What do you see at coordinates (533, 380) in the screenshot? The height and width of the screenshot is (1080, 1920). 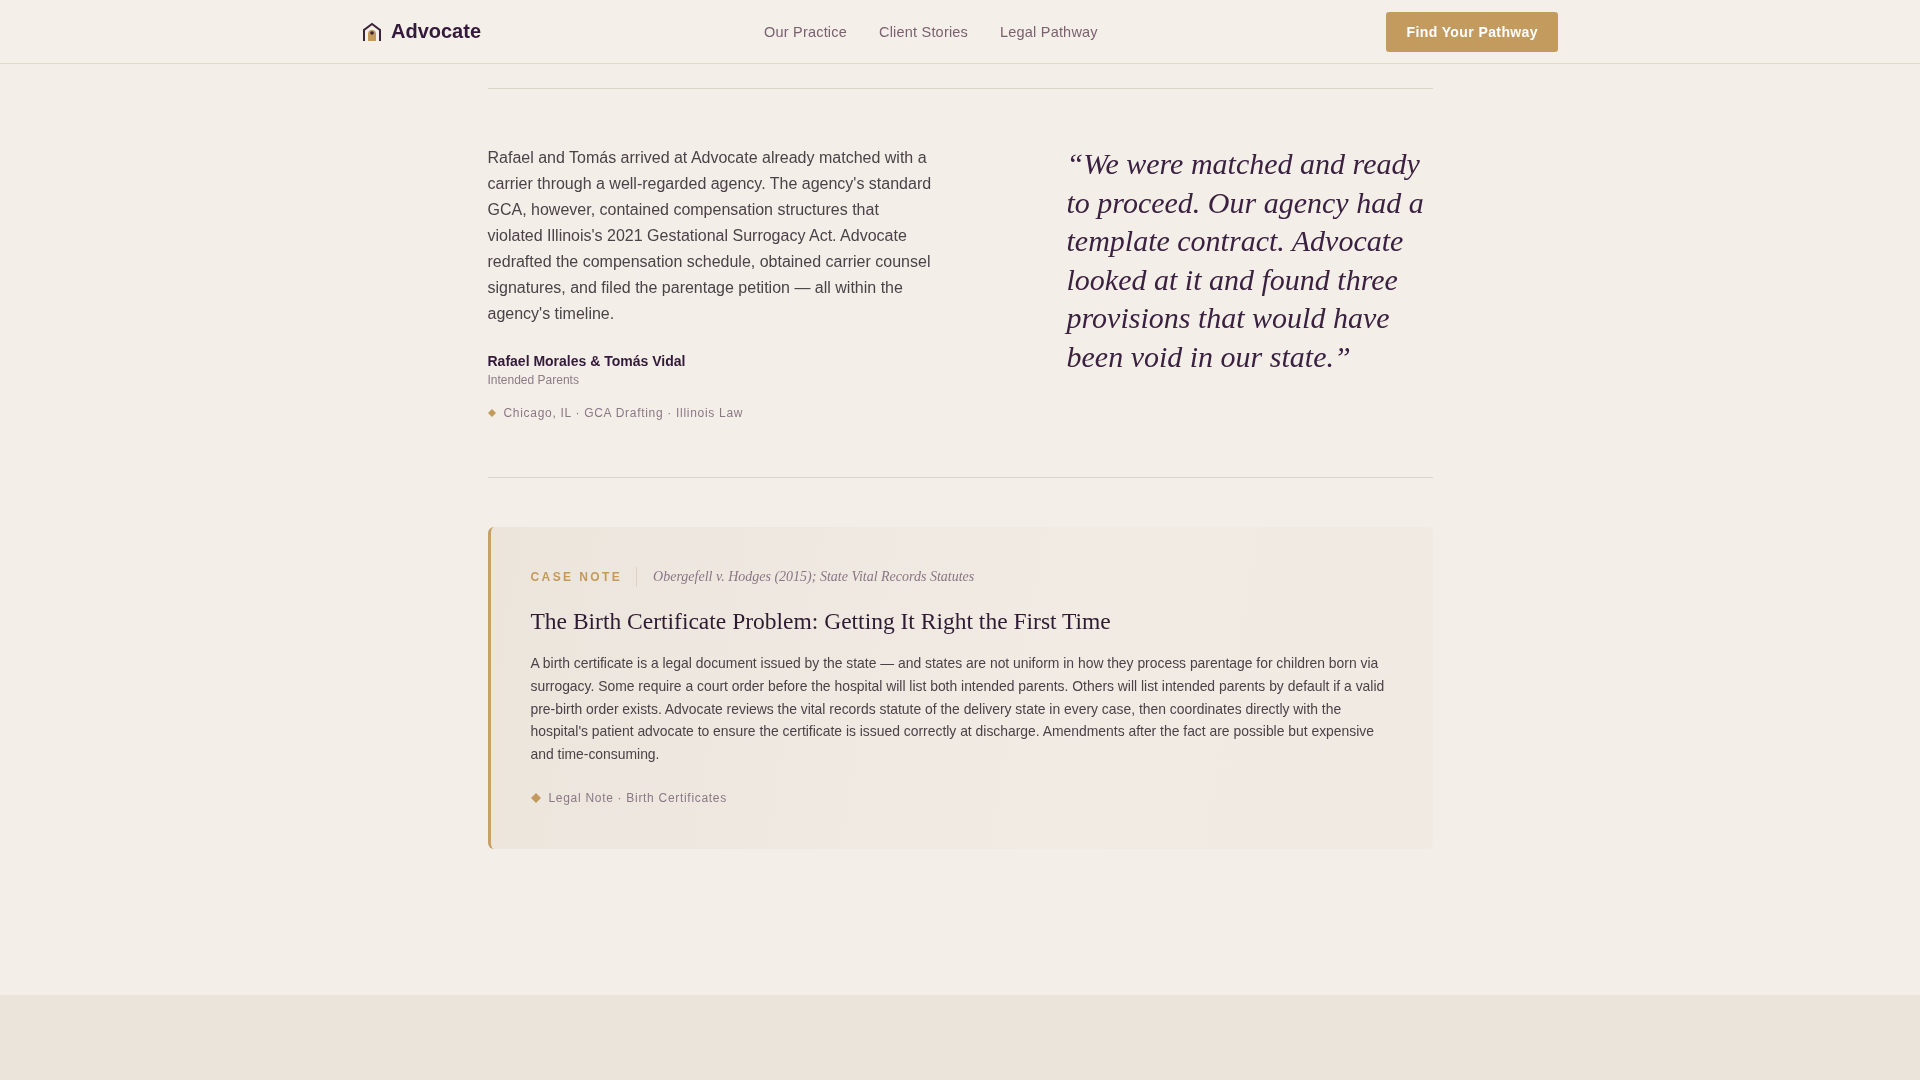 I see `client-role: Intended Parents` at bounding box center [533, 380].